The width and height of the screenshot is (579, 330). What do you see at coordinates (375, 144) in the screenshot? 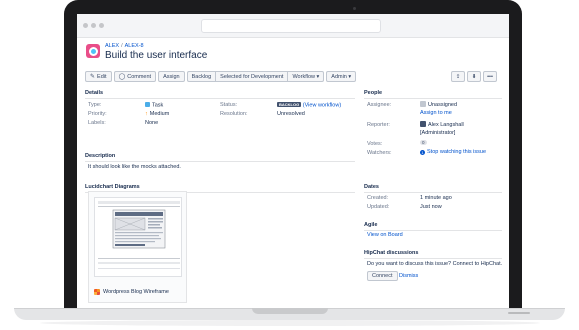
I see `votes-label: Votes:` at bounding box center [375, 144].